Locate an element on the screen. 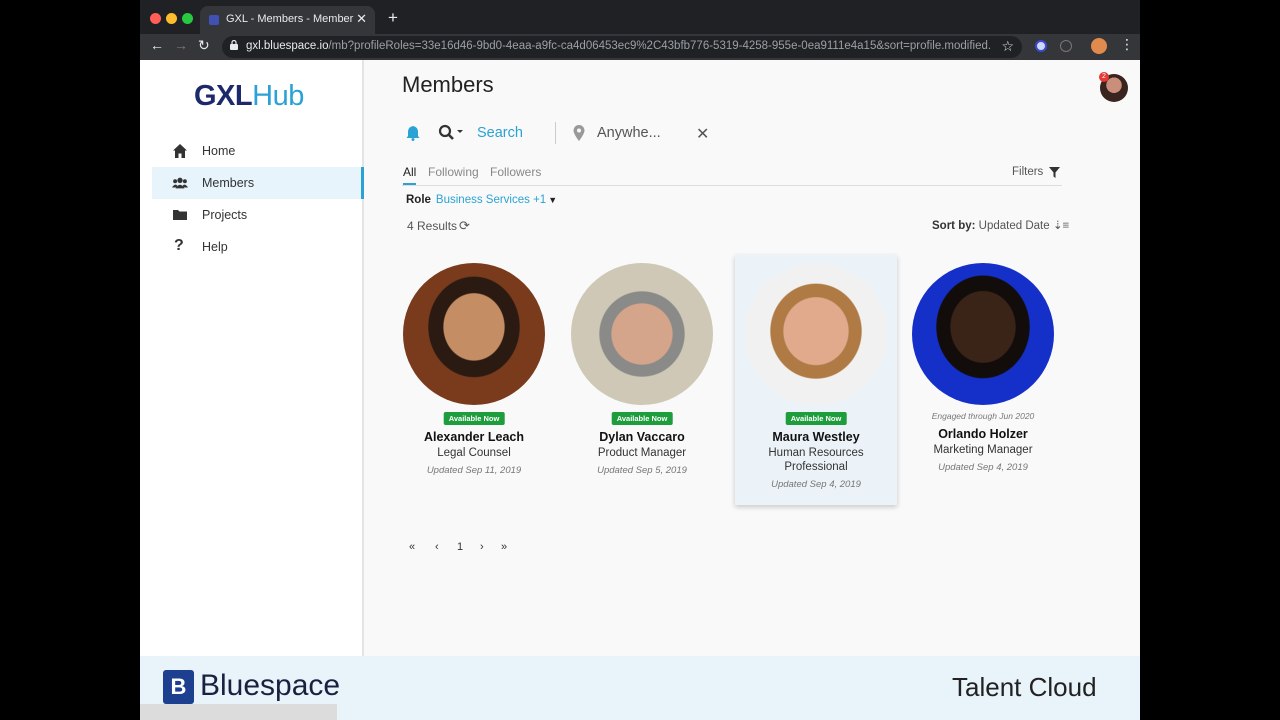 The height and width of the screenshot is (720, 1280). member-role: Legal Counsel is located at coordinates (474, 453).